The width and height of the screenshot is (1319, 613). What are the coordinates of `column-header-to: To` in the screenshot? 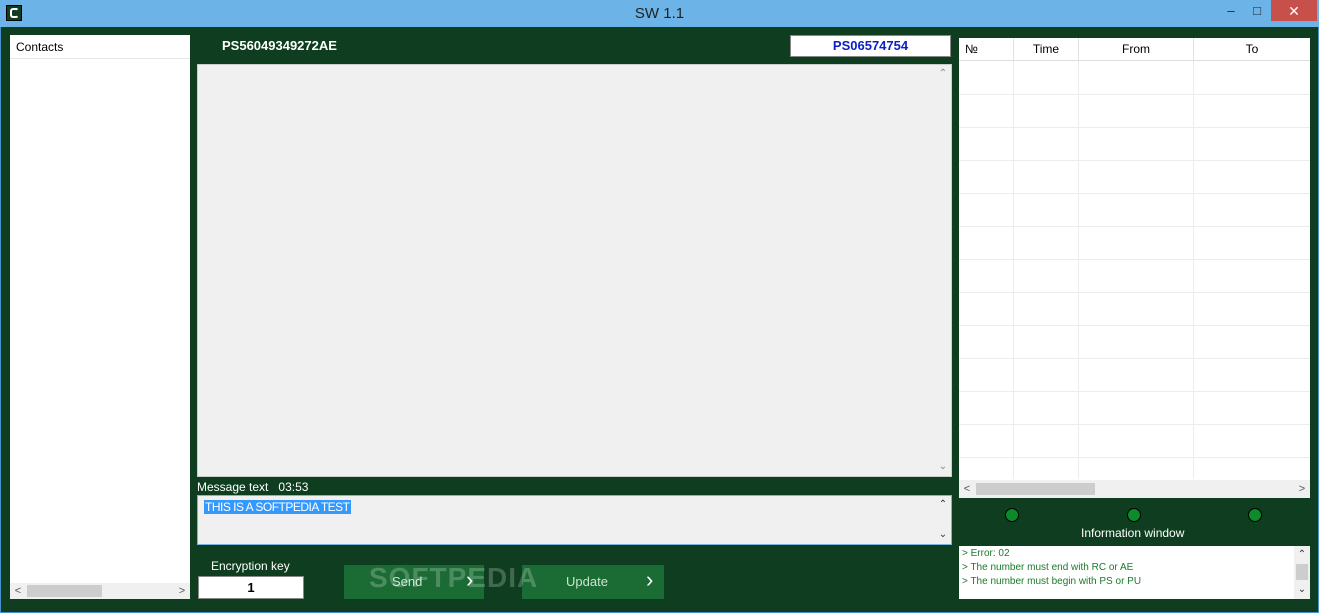 It's located at (1252, 49).